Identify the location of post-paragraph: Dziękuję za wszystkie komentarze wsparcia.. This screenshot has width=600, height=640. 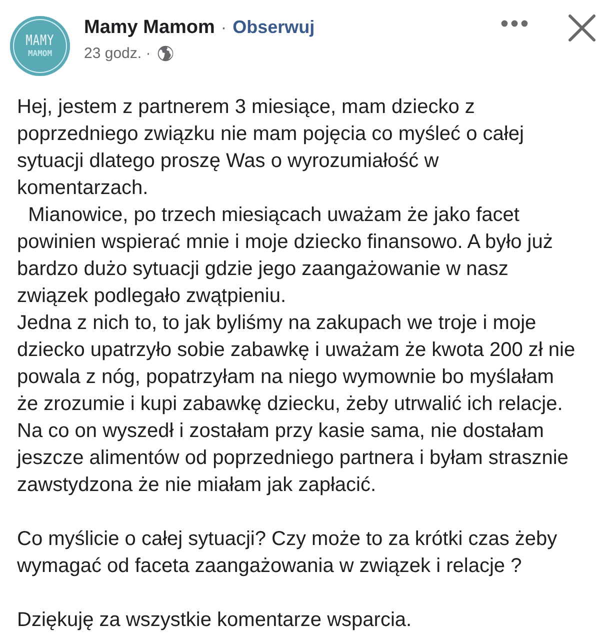
(214, 620).